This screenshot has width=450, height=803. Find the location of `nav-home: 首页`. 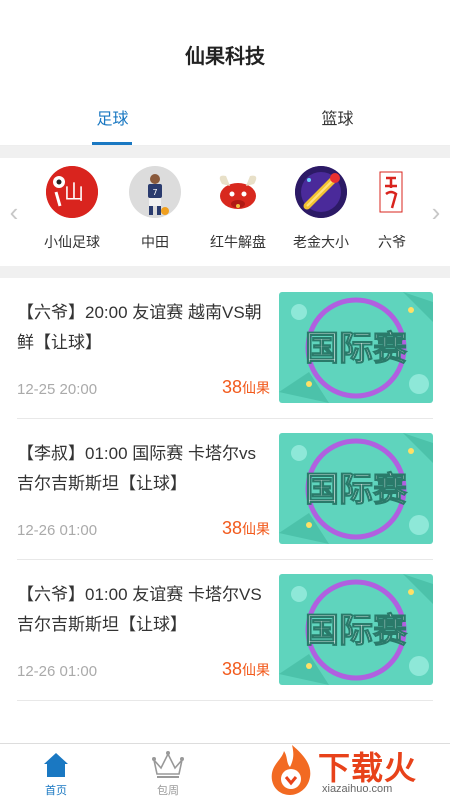

nav-home: 首页 is located at coordinates (56, 773).